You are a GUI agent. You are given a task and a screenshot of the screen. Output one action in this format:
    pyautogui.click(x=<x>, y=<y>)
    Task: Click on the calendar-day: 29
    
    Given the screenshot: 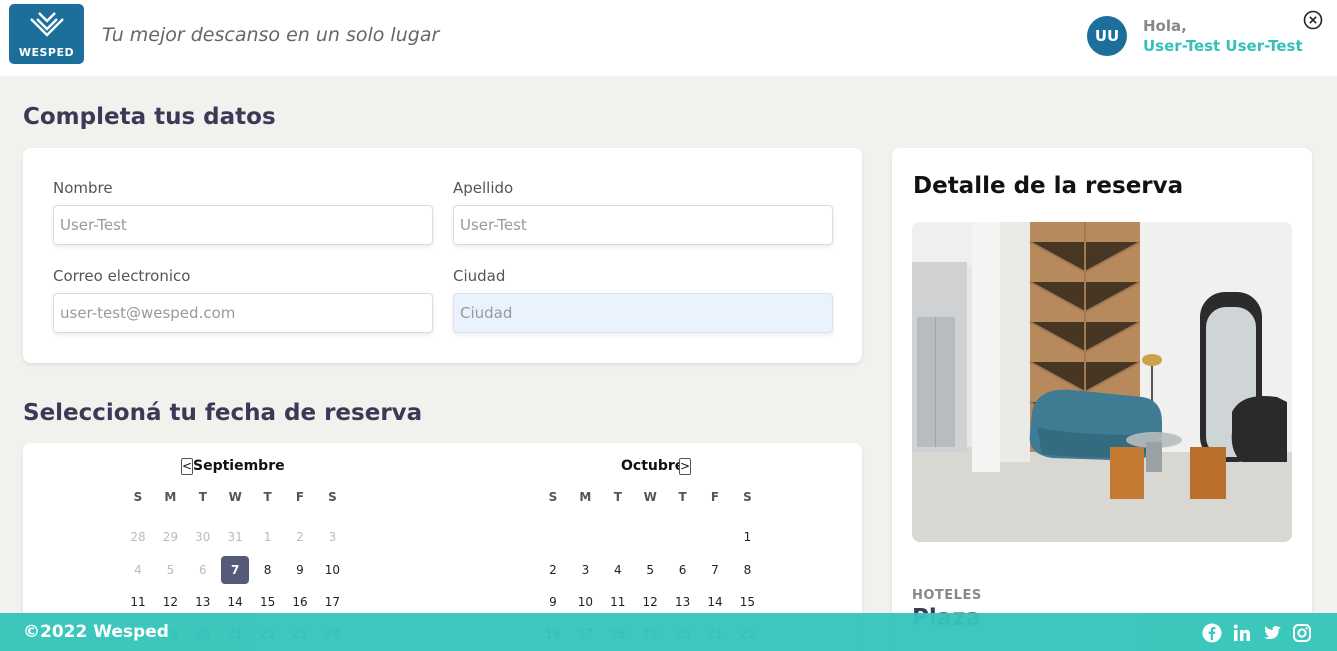 What is the action you would take?
    pyautogui.click(x=170, y=537)
    